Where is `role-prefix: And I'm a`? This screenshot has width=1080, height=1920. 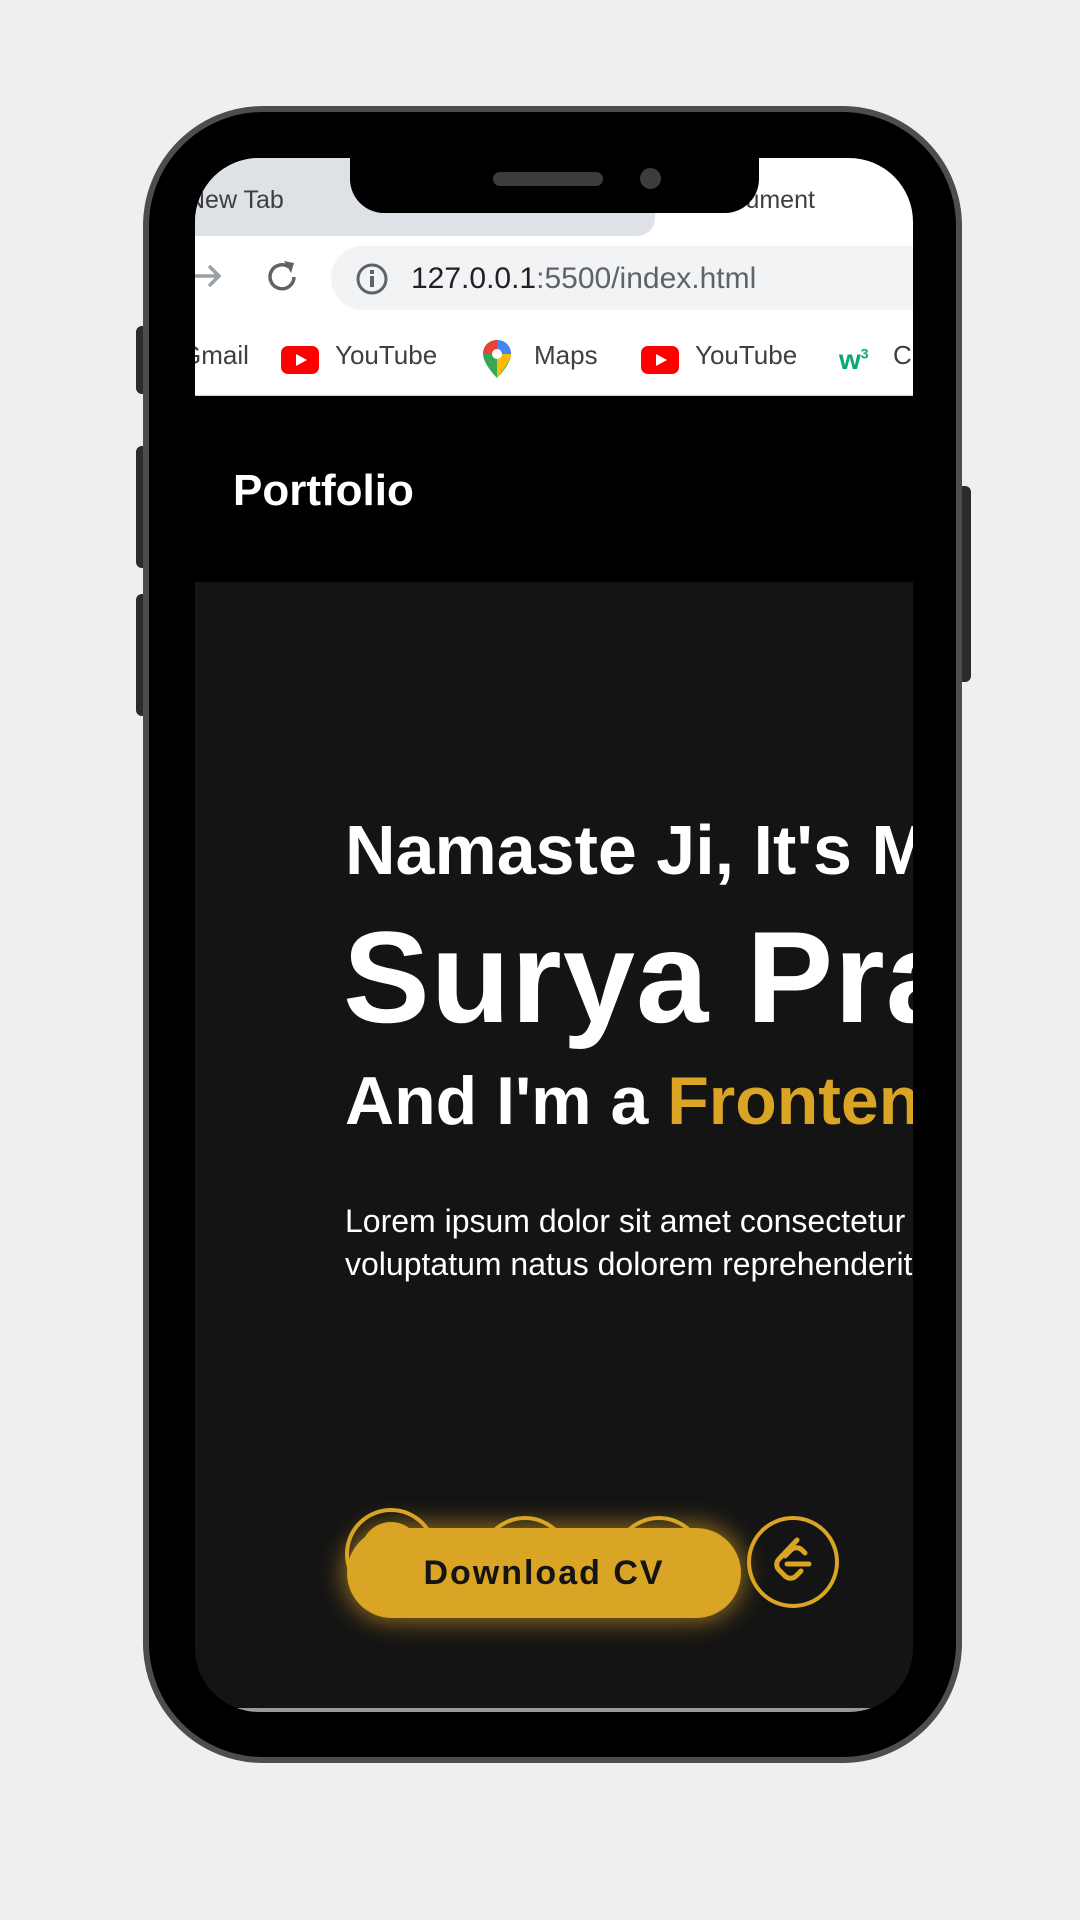 role-prefix: And I'm a is located at coordinates (506, 1101).